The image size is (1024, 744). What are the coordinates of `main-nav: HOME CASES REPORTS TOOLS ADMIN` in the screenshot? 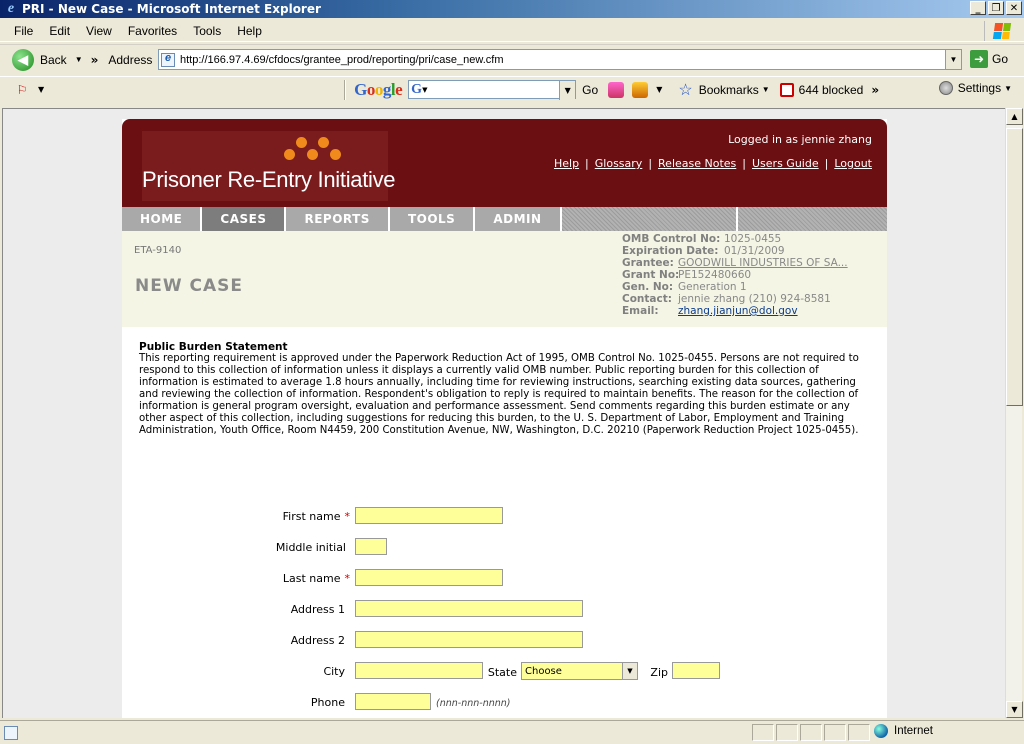 It's located at (504, 219).